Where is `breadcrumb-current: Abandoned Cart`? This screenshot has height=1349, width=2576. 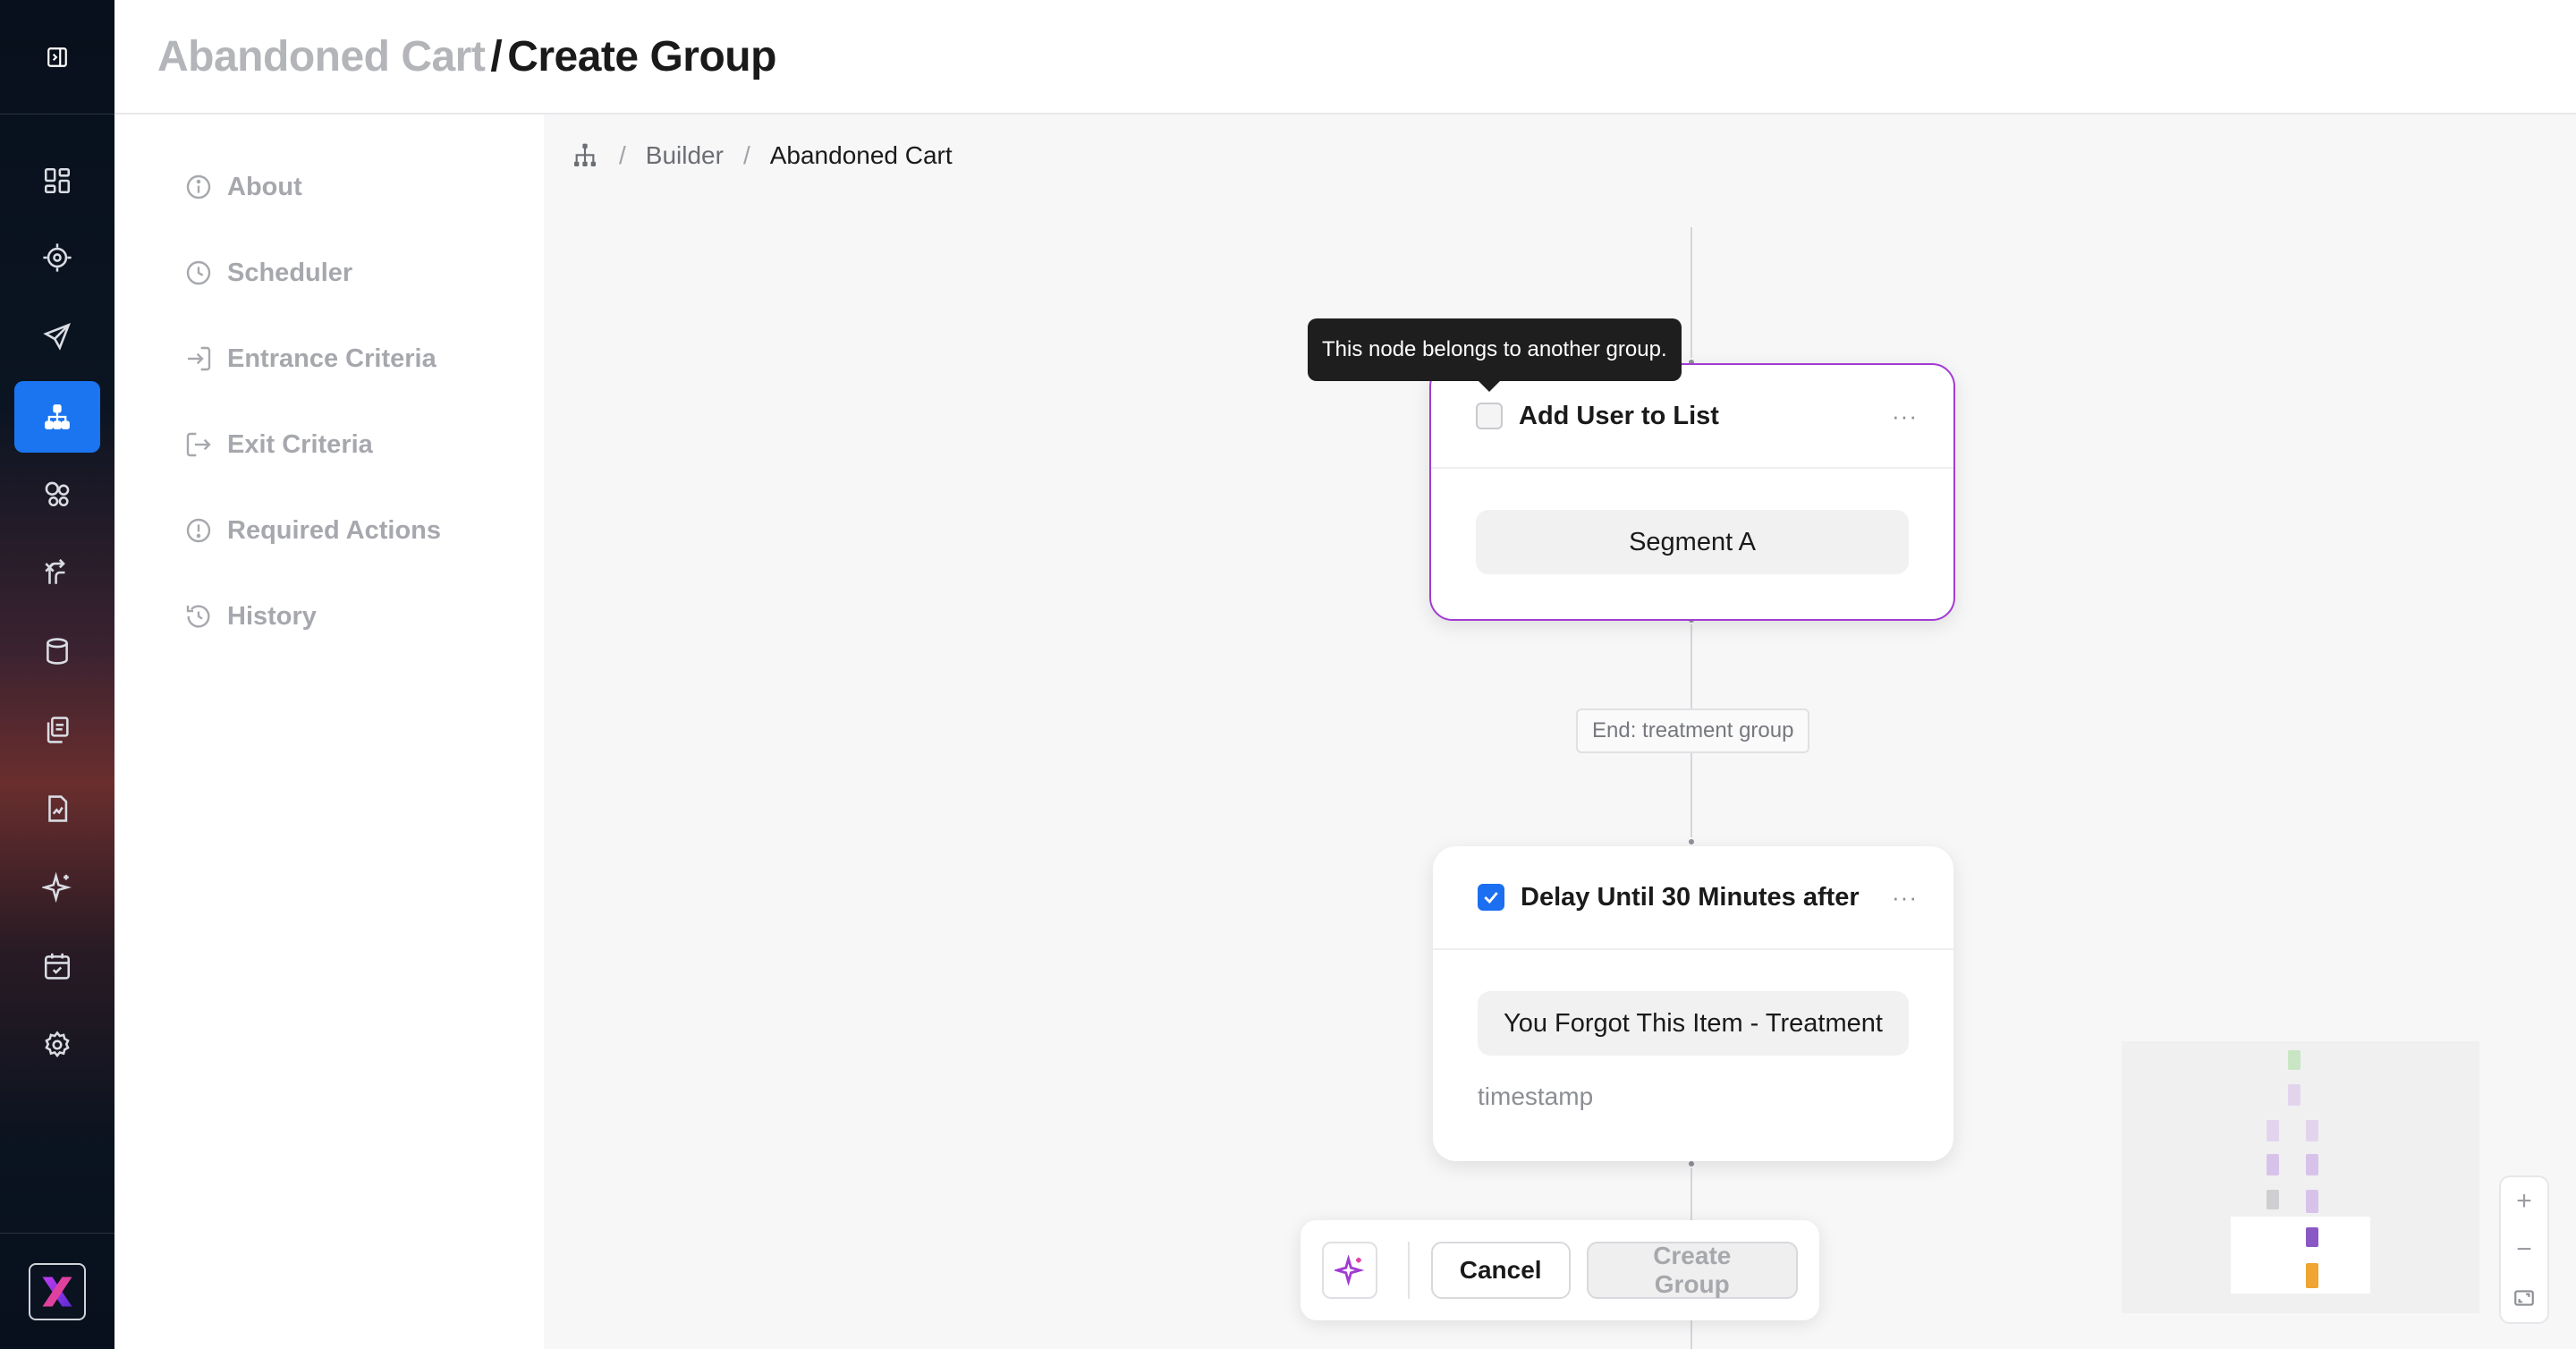
breadcrumb-current: Abandoned Cart is located at coordinates (861, 155).